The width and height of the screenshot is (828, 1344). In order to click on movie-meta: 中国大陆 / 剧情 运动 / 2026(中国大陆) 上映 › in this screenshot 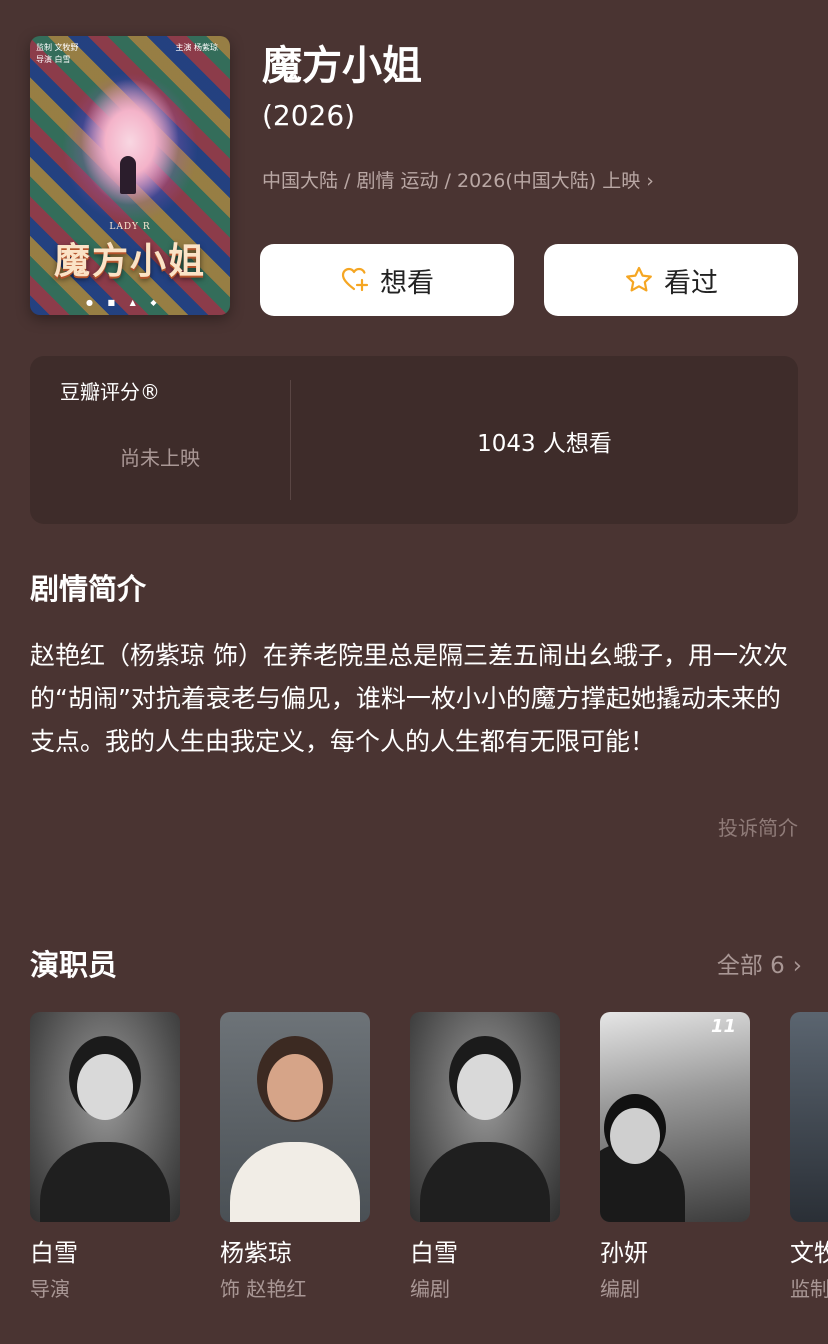, I will do `click(458, 181)`.